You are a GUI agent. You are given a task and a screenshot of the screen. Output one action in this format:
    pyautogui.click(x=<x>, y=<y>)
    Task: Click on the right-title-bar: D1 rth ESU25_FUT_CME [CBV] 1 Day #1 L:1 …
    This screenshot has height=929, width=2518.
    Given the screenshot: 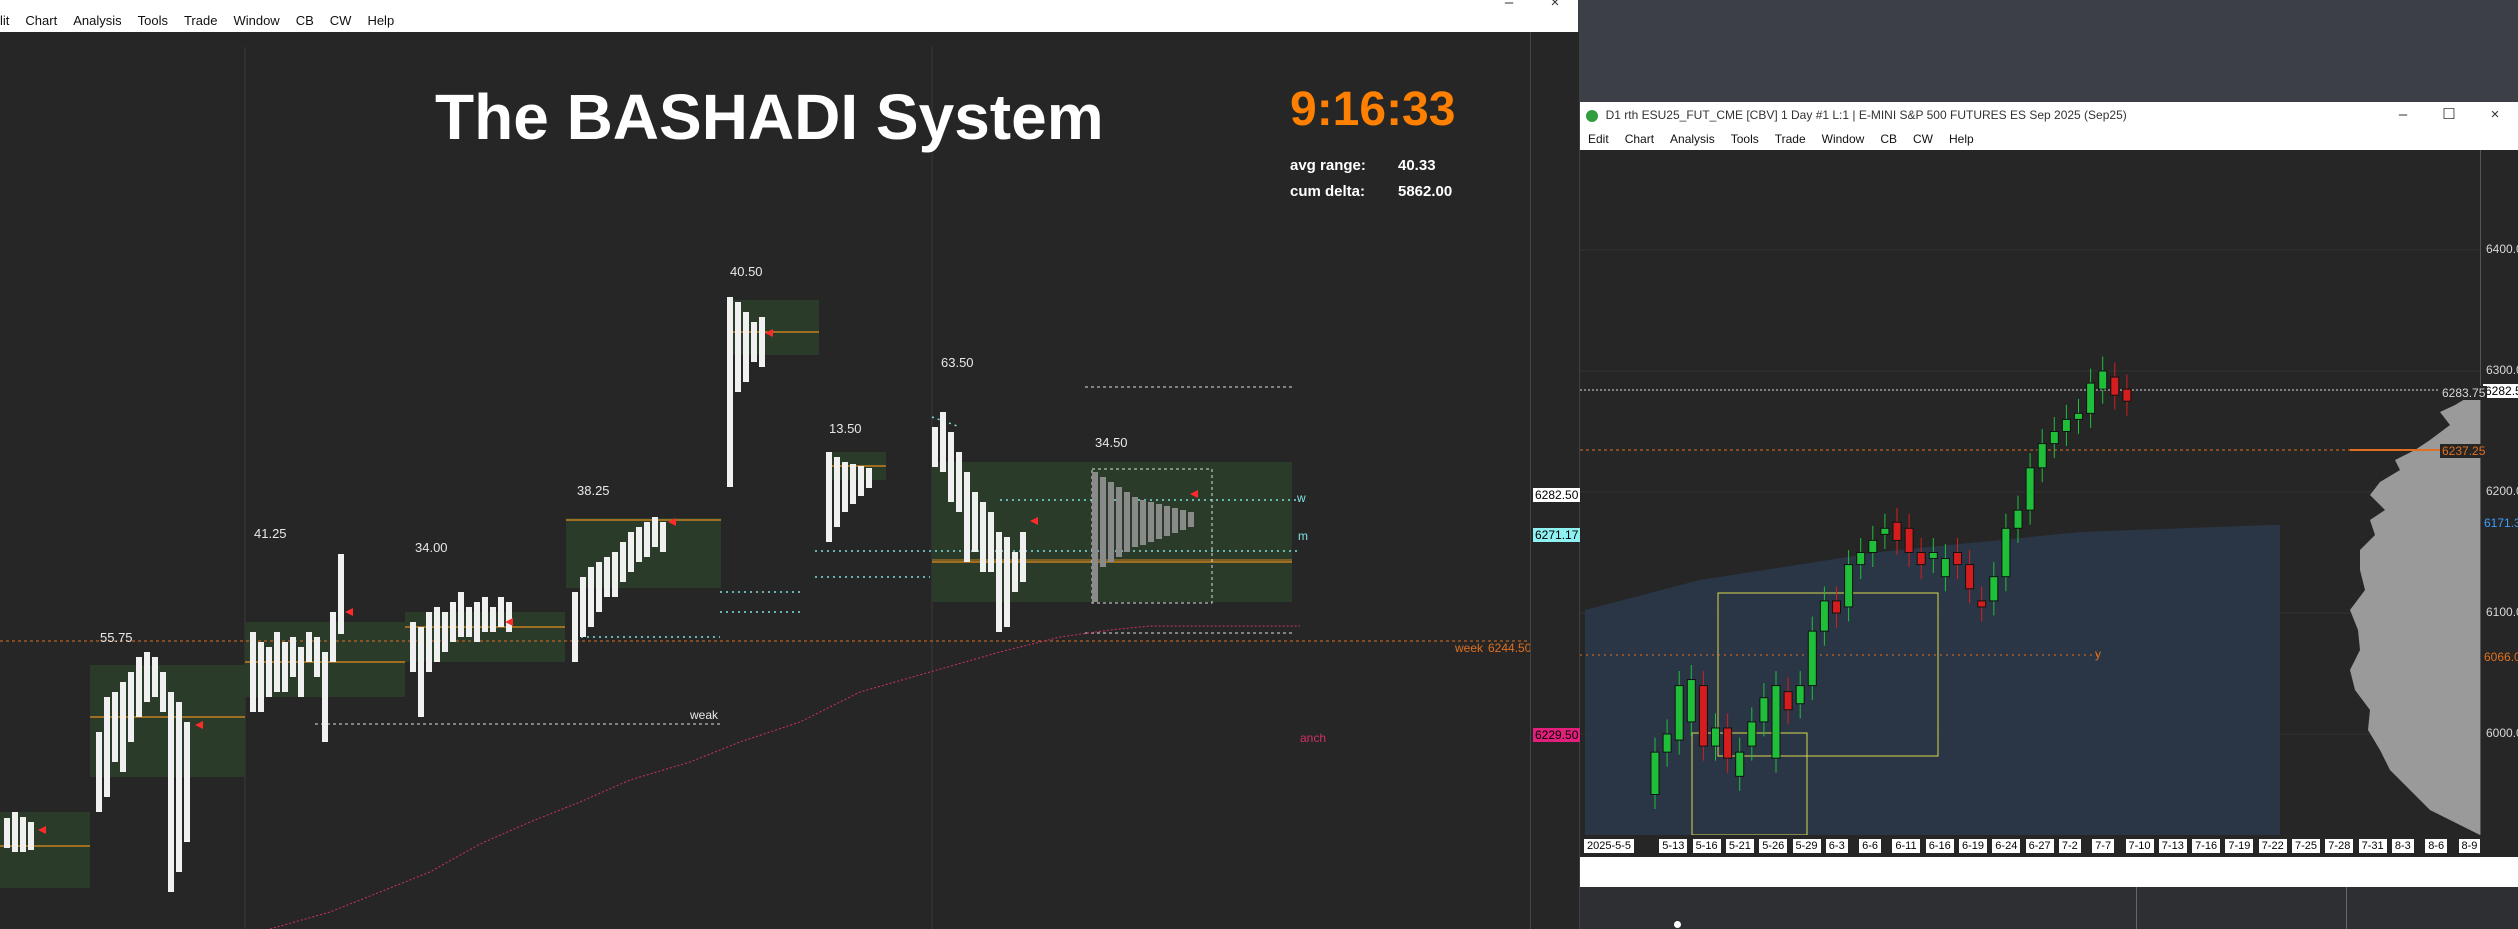 What is the action you would take?
    pyautogui.click(x=2049, y=115)
    